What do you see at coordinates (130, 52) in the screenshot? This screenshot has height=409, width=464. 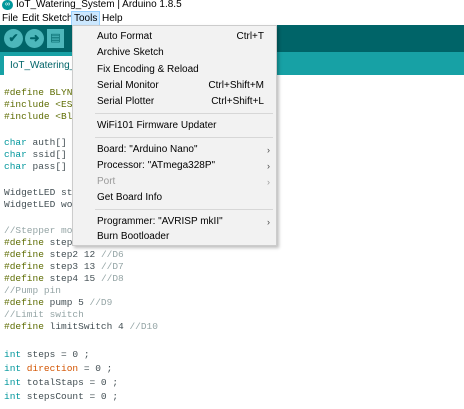 I see `menu-item-label: Archive Sketch` at bounding box center [130, 52].